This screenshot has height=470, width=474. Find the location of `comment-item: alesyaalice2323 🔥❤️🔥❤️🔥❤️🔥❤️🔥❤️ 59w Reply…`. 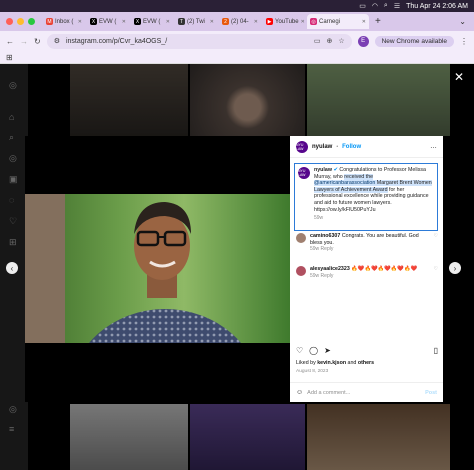

comment-item: alesyaalice2323 🔥❤️🔥❤️🔥❤️🔥❤️🔥❤️ 59w Reply… is located at coordinates (367, 272).